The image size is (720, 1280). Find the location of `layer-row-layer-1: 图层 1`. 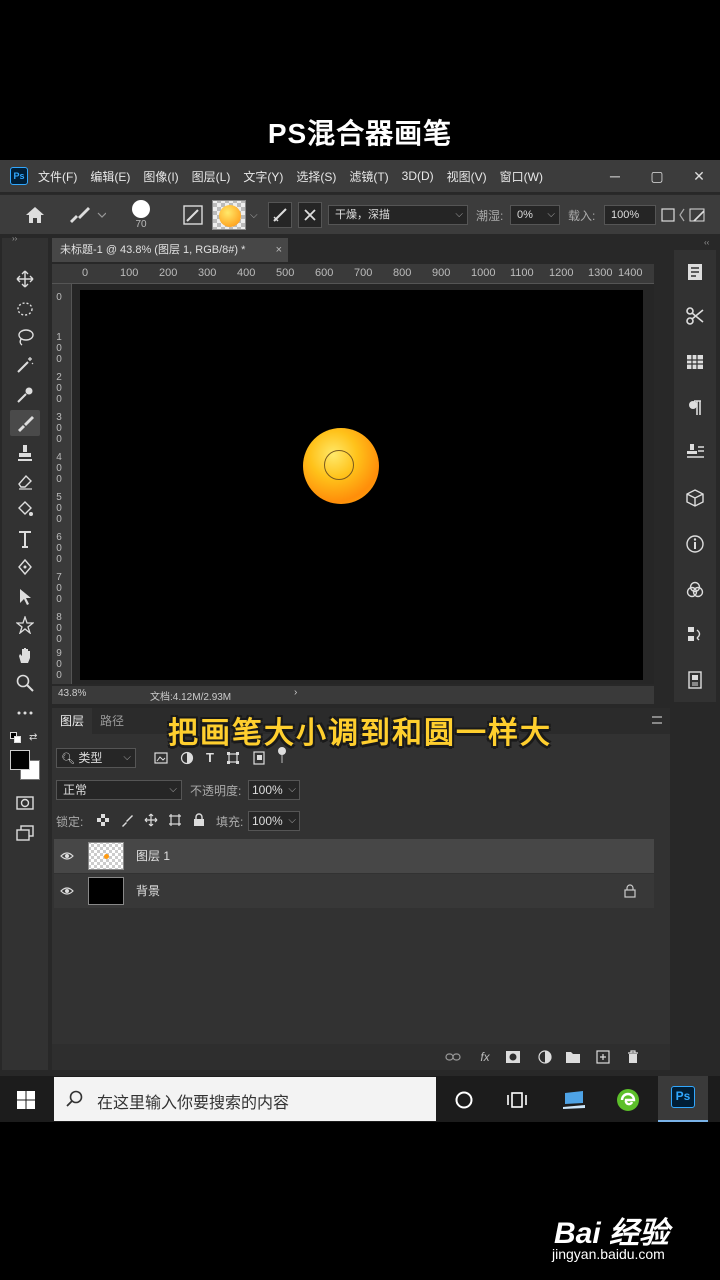

layer-row-layer-1: 图层 1 is located at coordinates (354, 856).